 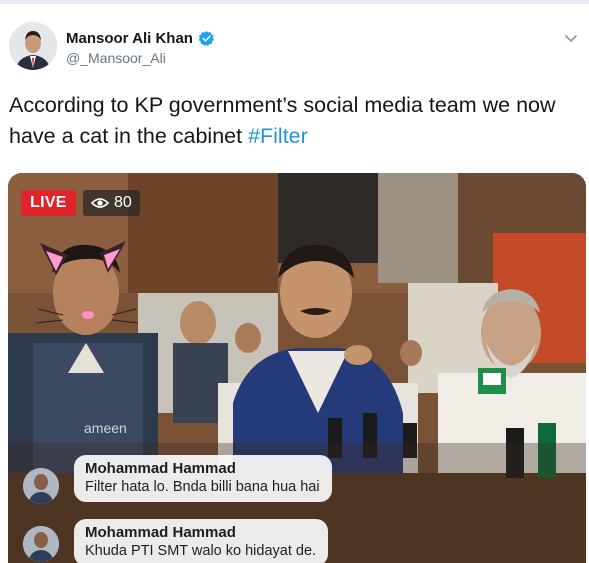 I want to click on comment-text: Khuda PTI SMT walo ko hidayat de., so click(x=201, y=551).